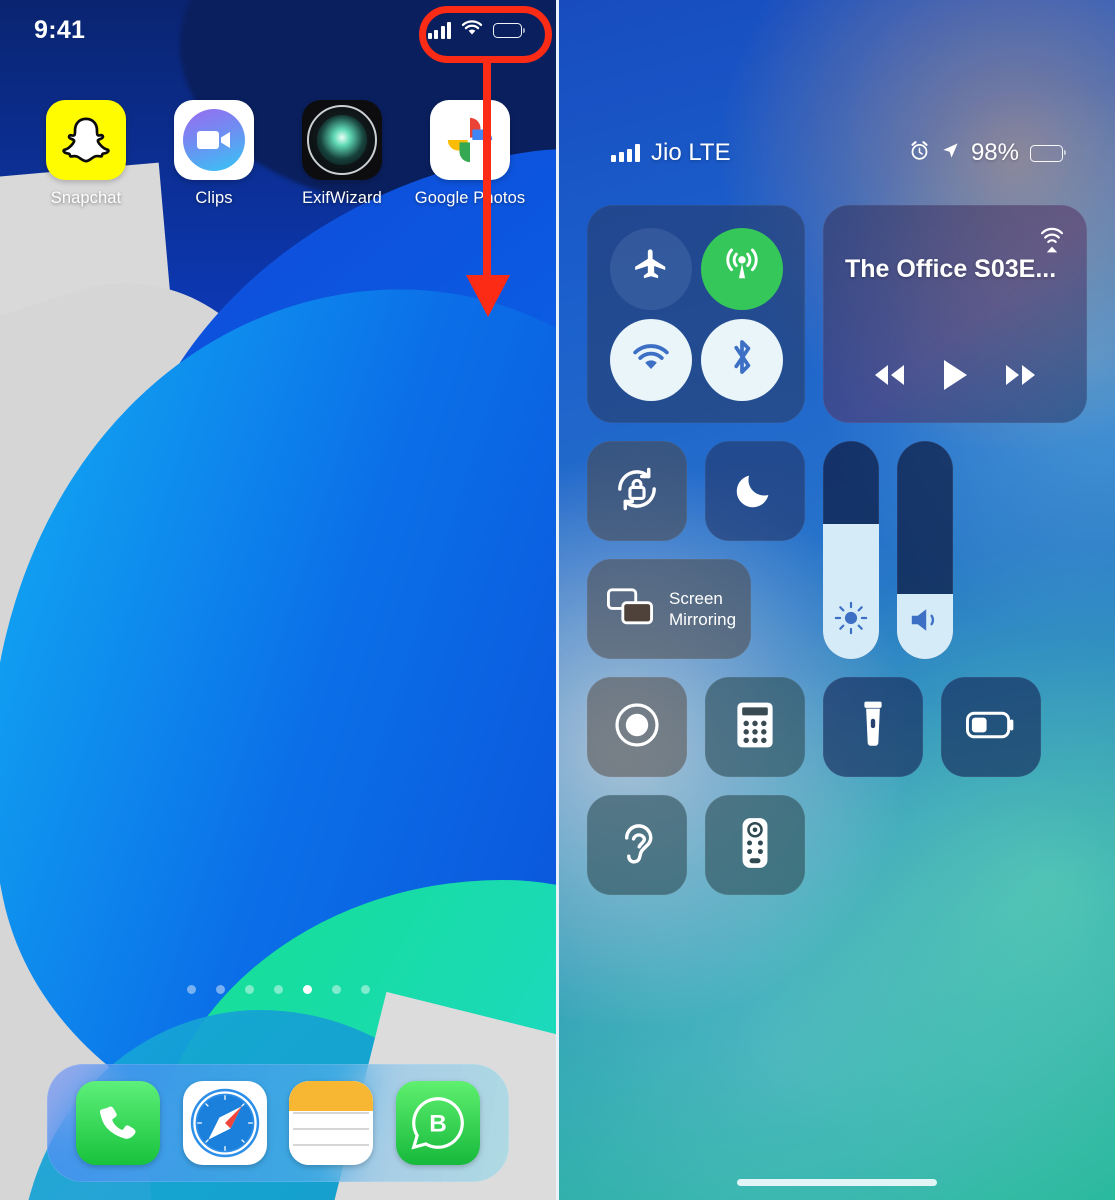  I want to click on airplay-audio-icon, so click(1052, 240).